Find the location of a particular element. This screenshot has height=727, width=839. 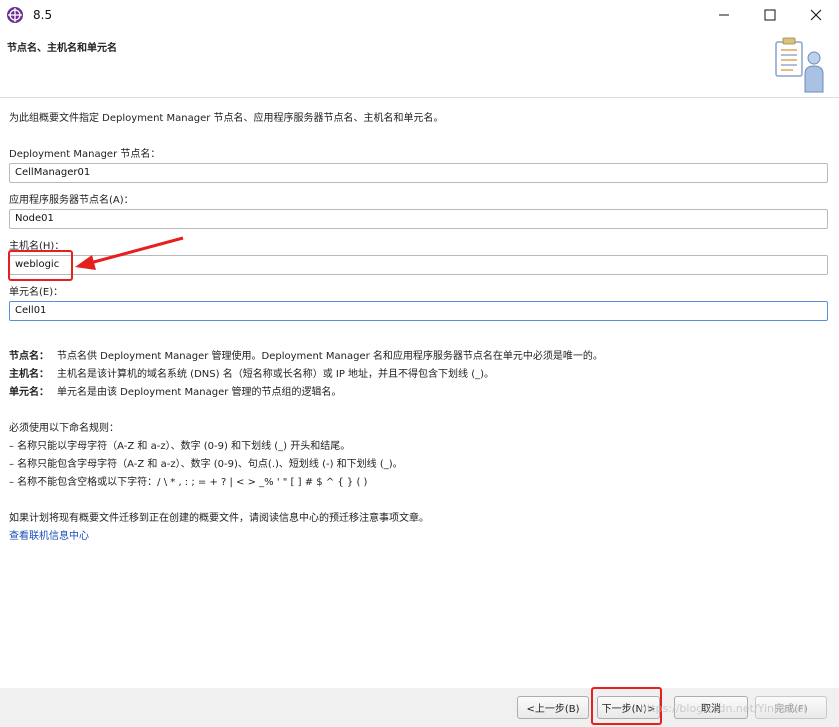

info-center-link: 查看联机信息中心 is located at coordinates (49, 534).